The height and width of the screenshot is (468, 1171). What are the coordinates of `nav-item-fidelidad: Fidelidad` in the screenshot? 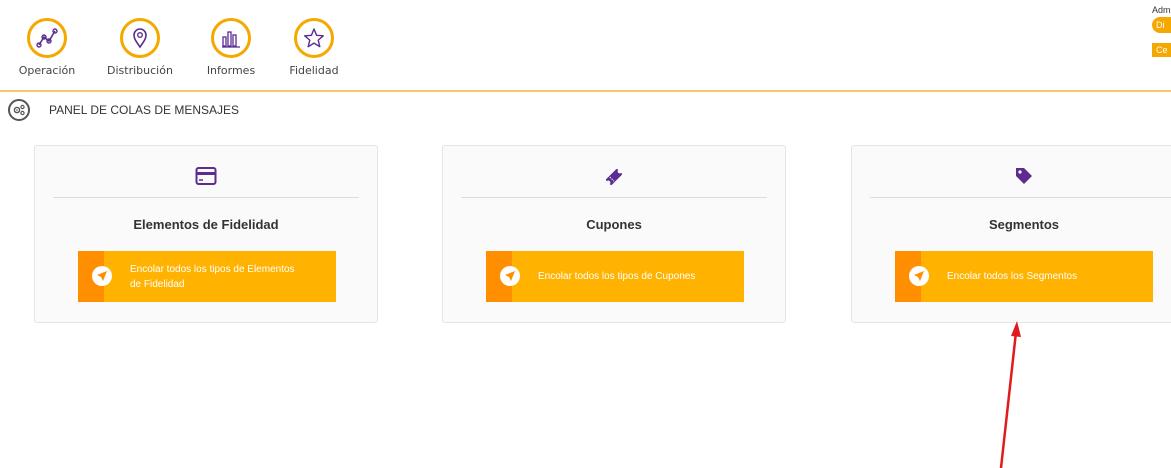 It's located at (314, 47).